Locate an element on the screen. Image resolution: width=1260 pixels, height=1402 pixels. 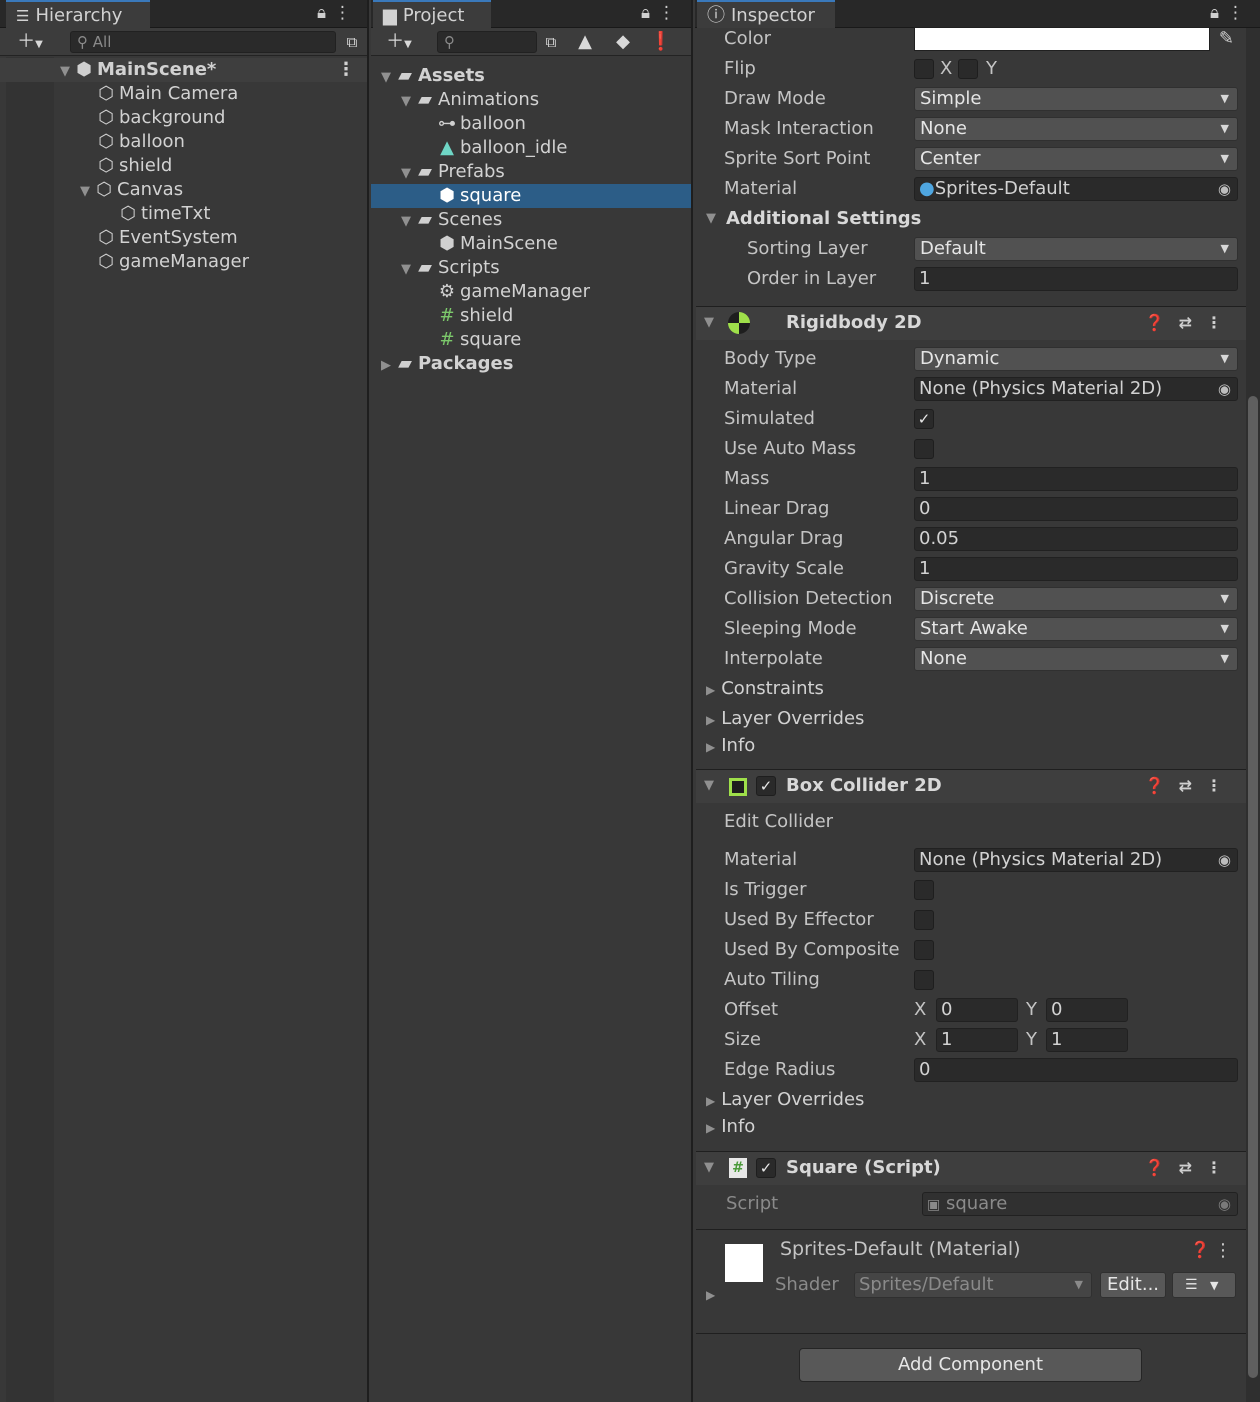
additional-settings-row: ▼ Additional Settings is located at coordinates (967, 219).